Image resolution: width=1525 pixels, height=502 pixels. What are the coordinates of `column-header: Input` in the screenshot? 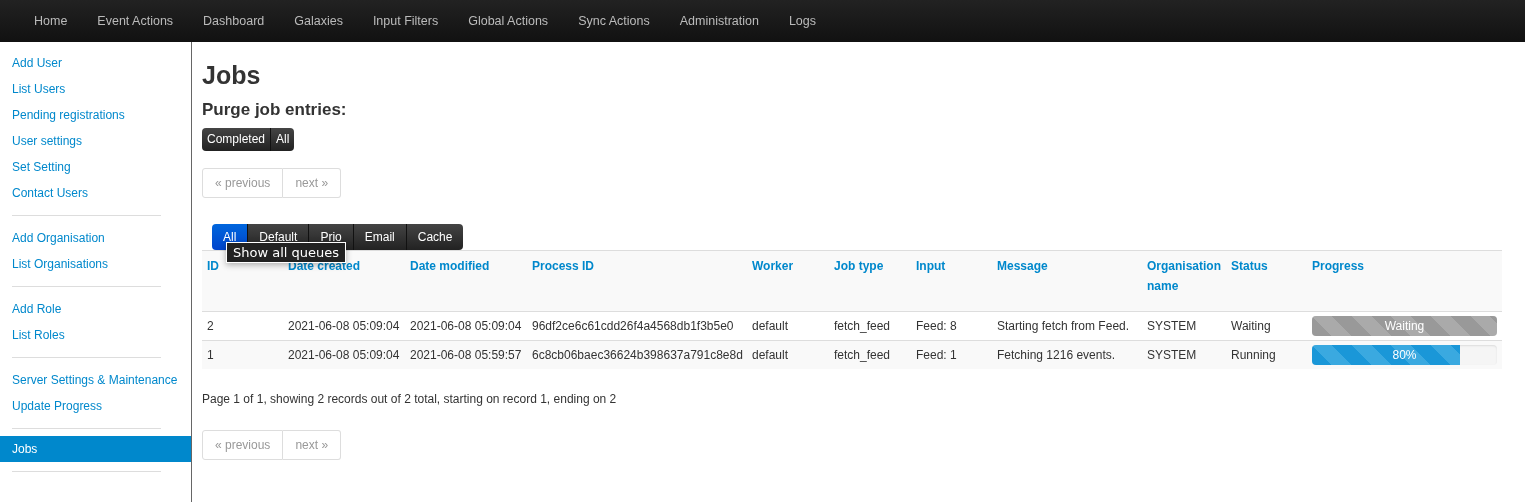 It's located at (951, 266).